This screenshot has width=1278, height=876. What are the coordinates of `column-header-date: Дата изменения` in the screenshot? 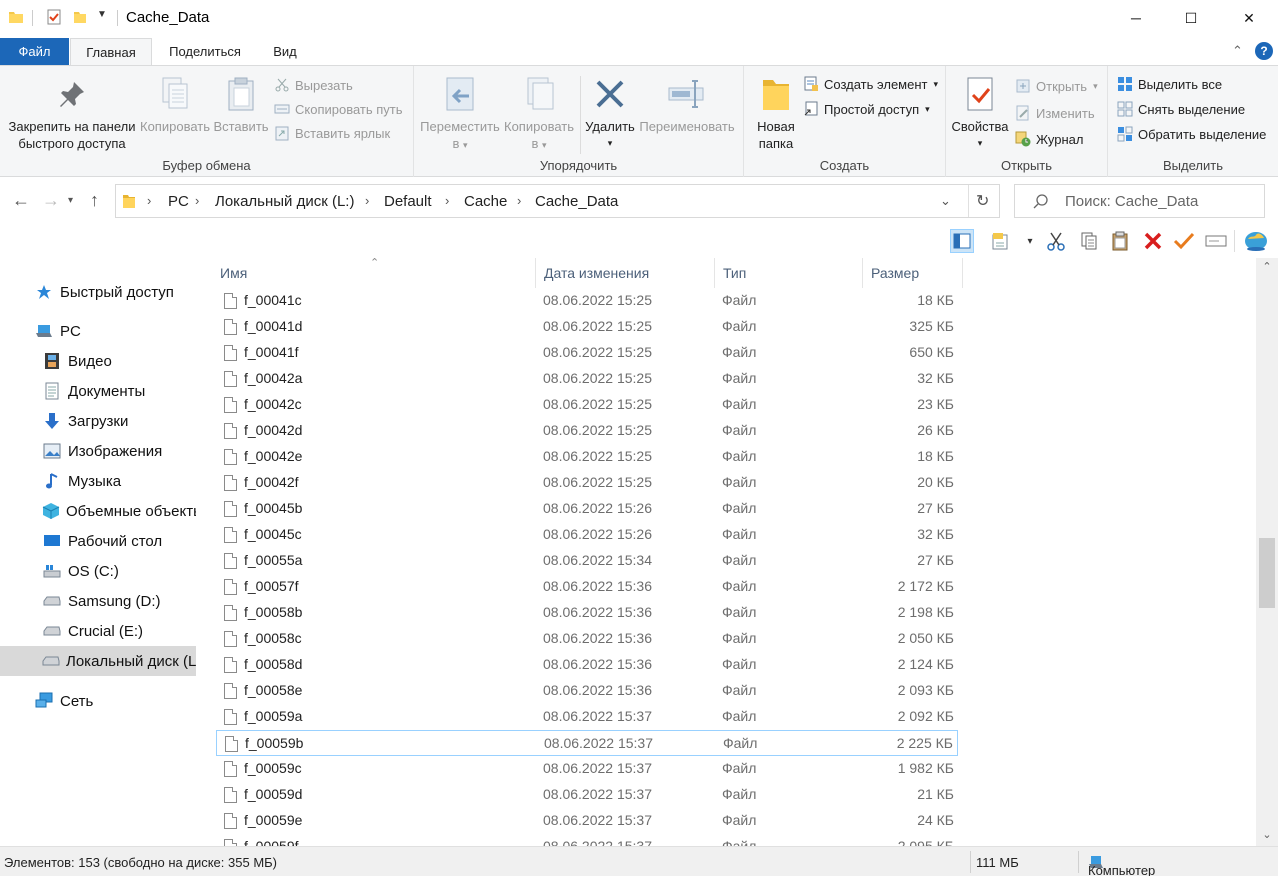 It's located at (625, 273).